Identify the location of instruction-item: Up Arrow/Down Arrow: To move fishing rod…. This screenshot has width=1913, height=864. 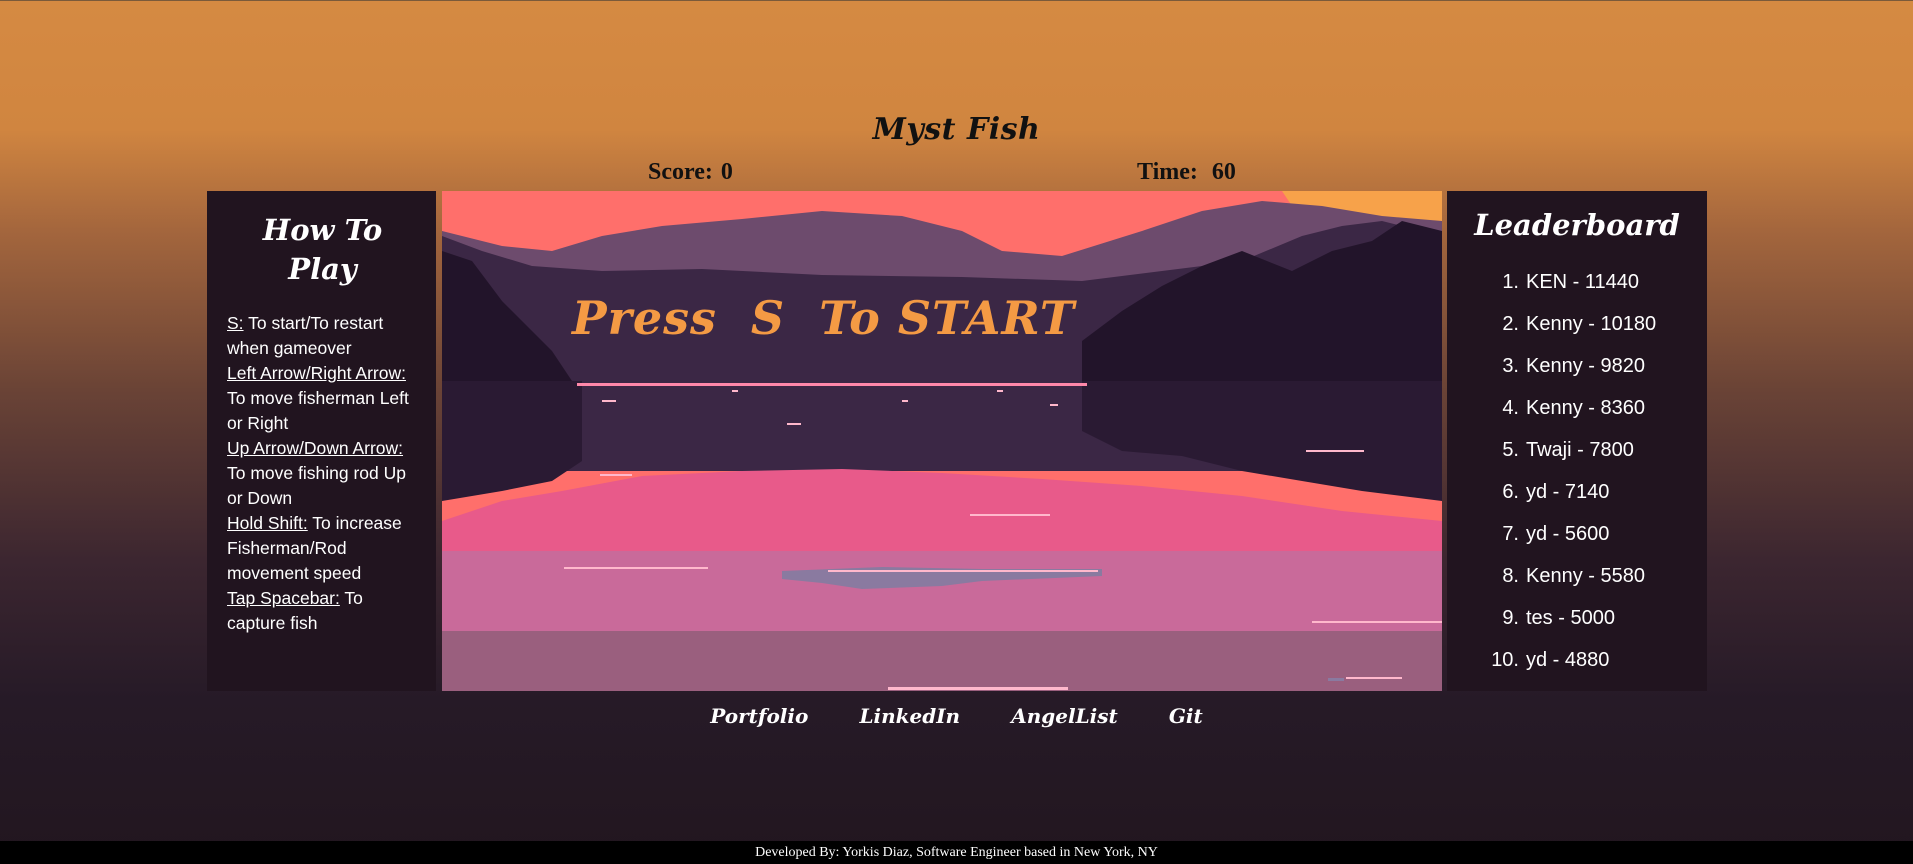
(322, 473).